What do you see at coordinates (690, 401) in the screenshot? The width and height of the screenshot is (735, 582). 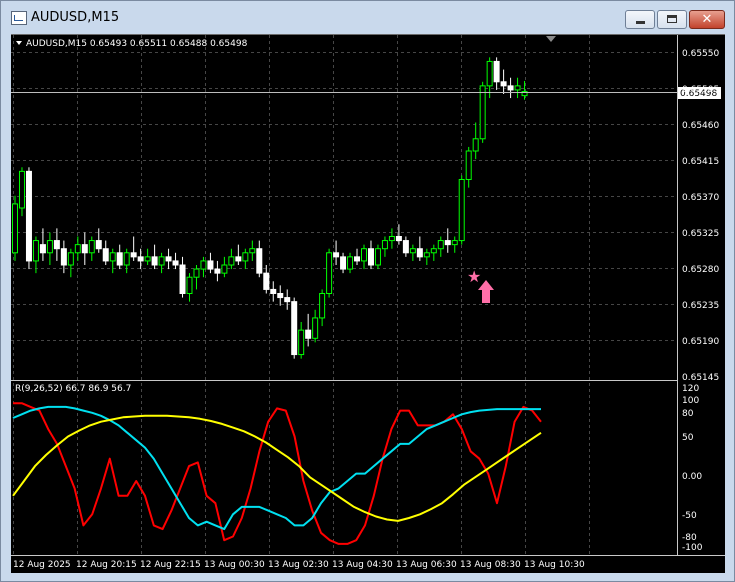 I see `level-label: 100` at bounding box center [690, 401].